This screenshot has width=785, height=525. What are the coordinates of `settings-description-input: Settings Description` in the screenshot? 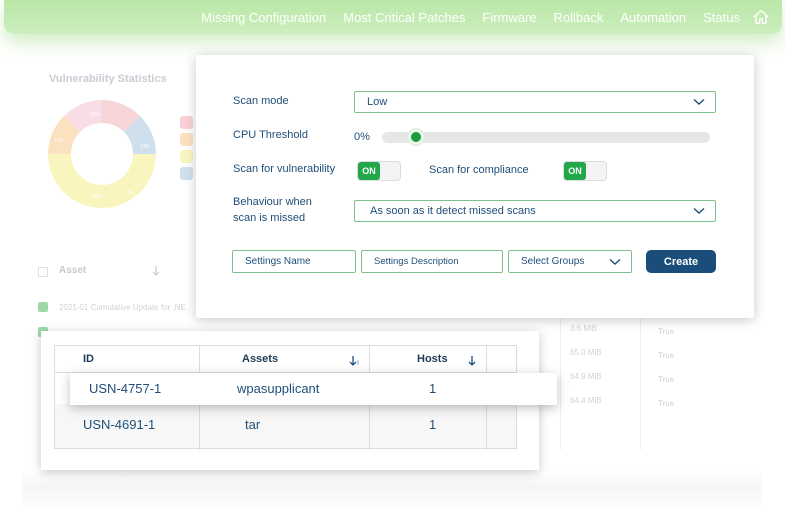 It's located at (432, 261).